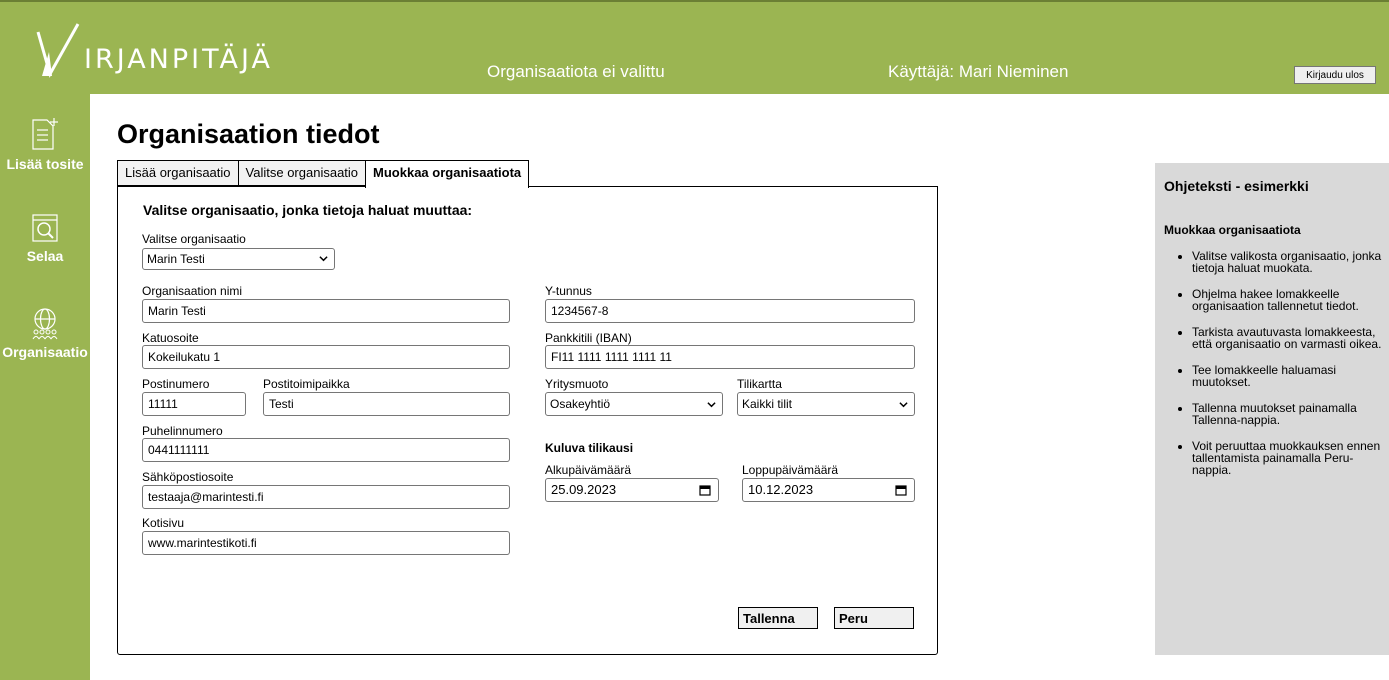 Image resolution: width=1389 pixels, height=680 pixels. I want to click on organization-name-input: Marin Testi, so click(326, 311).